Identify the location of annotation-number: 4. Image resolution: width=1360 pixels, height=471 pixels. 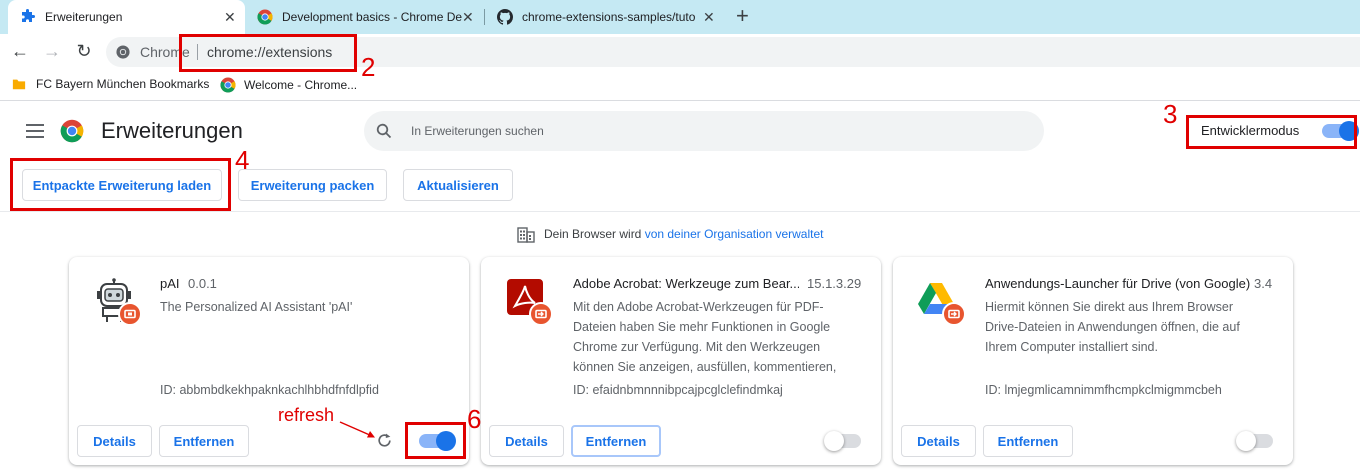
(242, 160).